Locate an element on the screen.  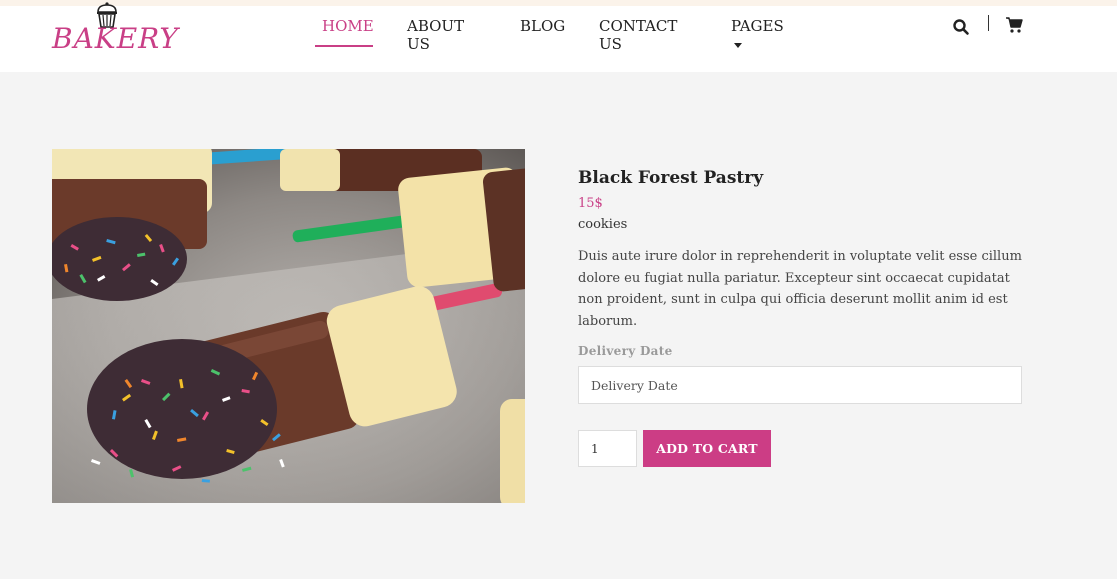
cart-icon is located at coordinates (1014, 25).